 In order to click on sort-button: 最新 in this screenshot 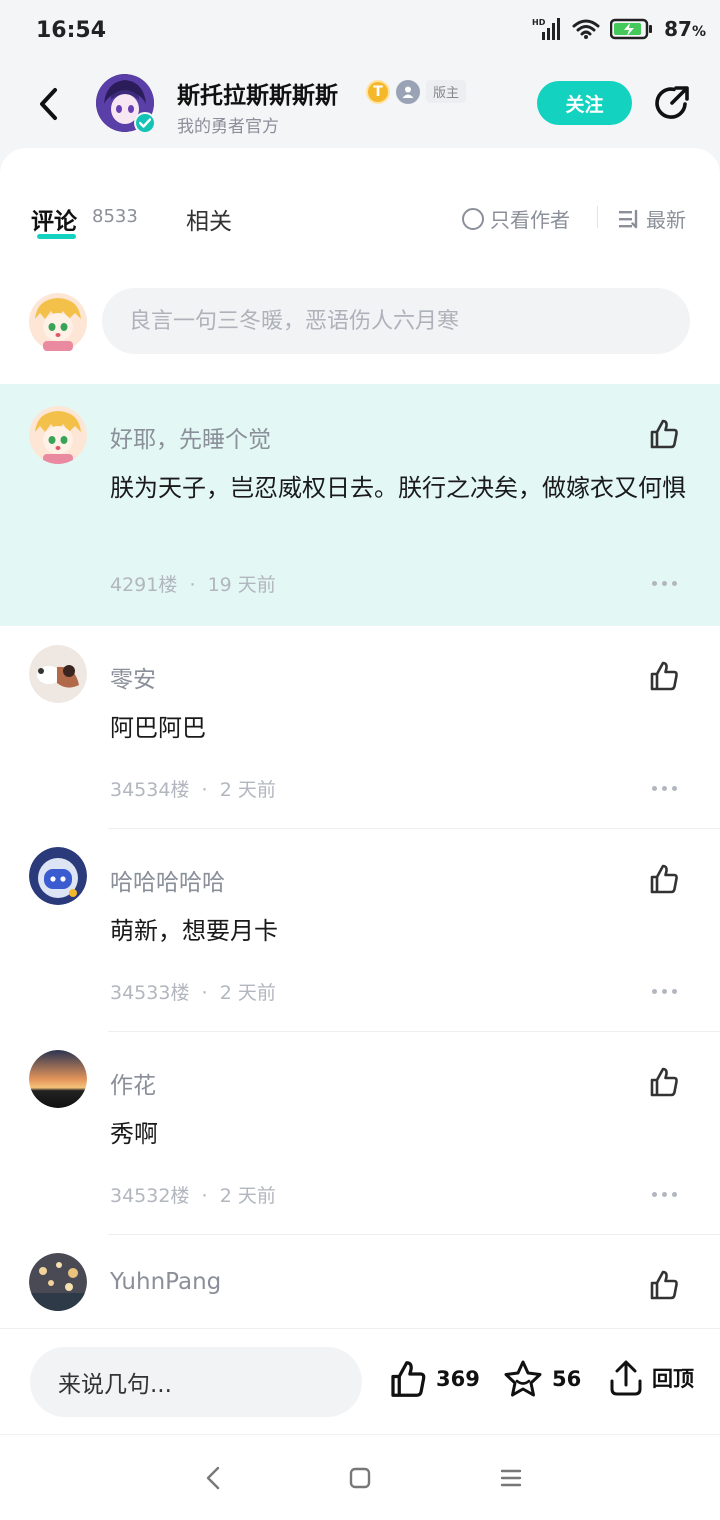, I will do `click(652, 218)`.